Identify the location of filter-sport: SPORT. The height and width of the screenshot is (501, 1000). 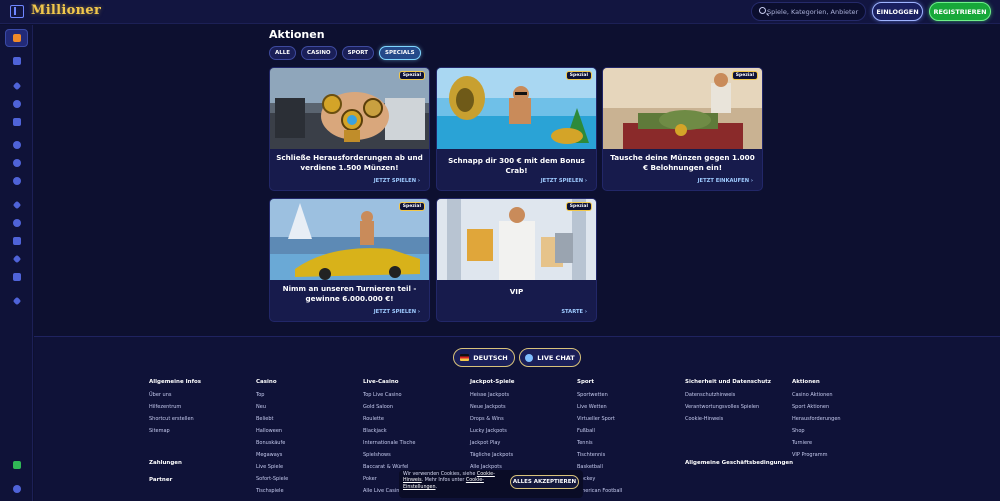
(358, 53).